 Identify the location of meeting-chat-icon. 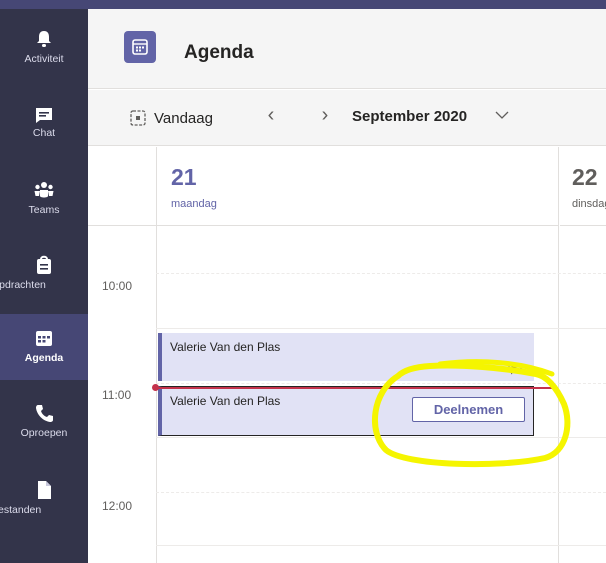
(515, 369).